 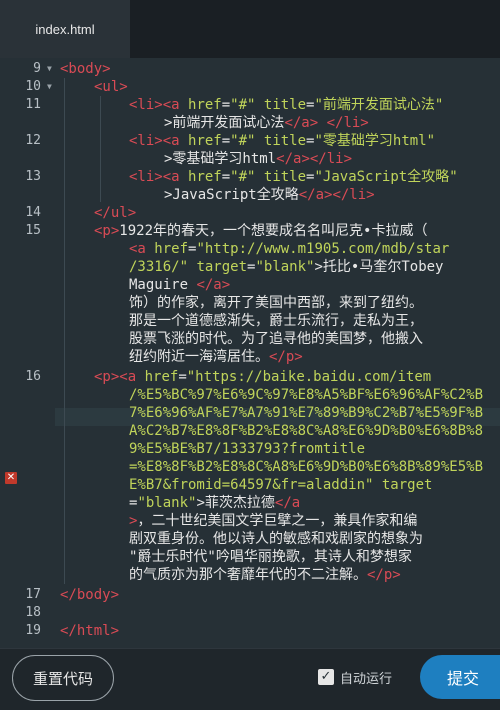 What do you see at coordinates (90, 595) in the screenshot?
I see `code-line: </body>` at bounding box center [90, 595].